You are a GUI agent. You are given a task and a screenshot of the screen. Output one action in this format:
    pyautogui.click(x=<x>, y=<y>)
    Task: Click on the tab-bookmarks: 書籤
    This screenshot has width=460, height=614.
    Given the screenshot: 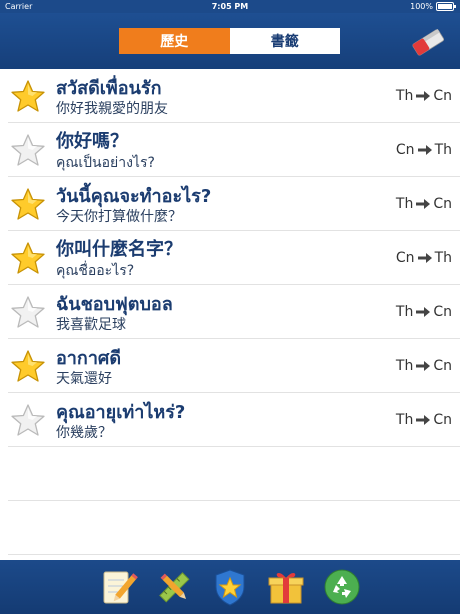 What is the action you would take?
    pyautogui.click(x=284, y=41)
    